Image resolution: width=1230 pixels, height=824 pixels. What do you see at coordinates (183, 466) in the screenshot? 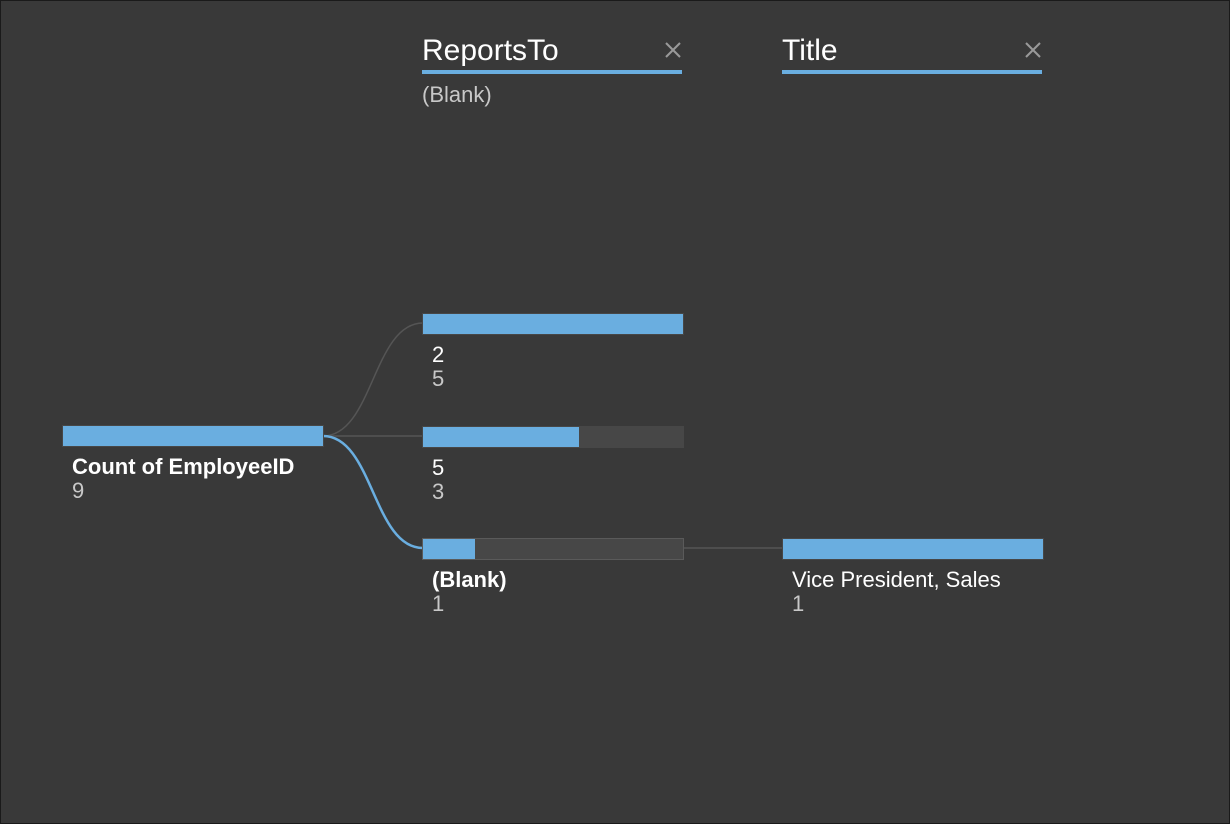
I see `root-node-label: Count of EmployeeID` at bounding box center [183, 466].